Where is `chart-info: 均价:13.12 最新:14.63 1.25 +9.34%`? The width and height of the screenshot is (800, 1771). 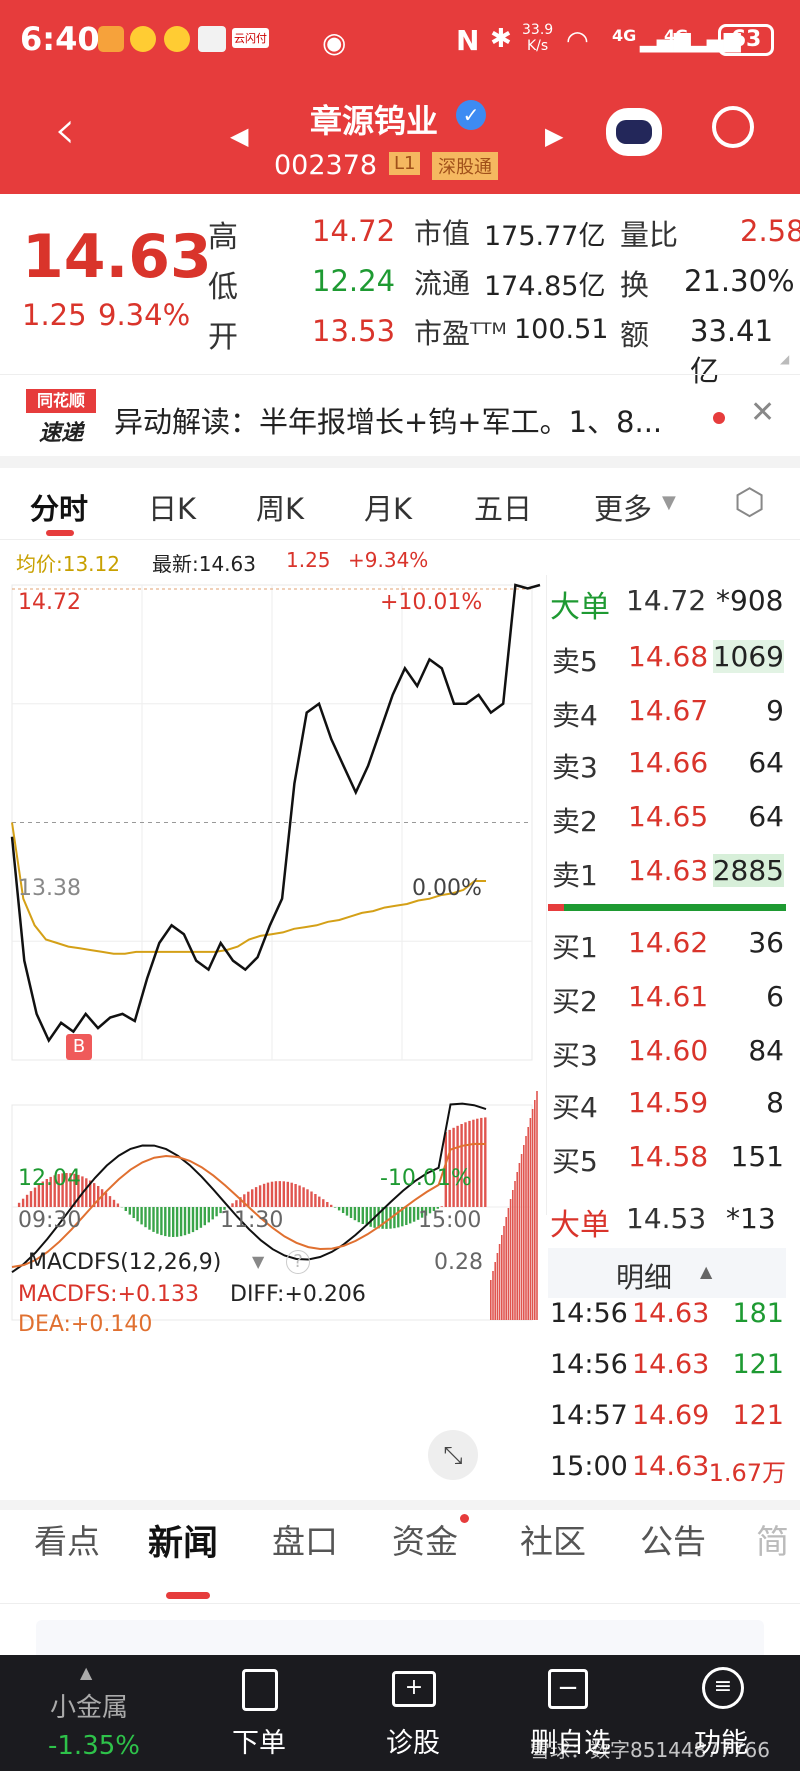 chart-info: 均价:13.12 最新:14.63 1.25 +9.34% is located at coordinates (400, 560).